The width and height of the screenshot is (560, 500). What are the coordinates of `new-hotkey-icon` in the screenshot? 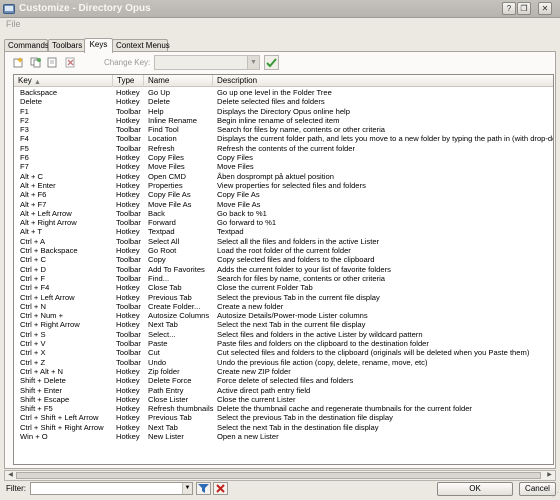 It's located at (18, 62).